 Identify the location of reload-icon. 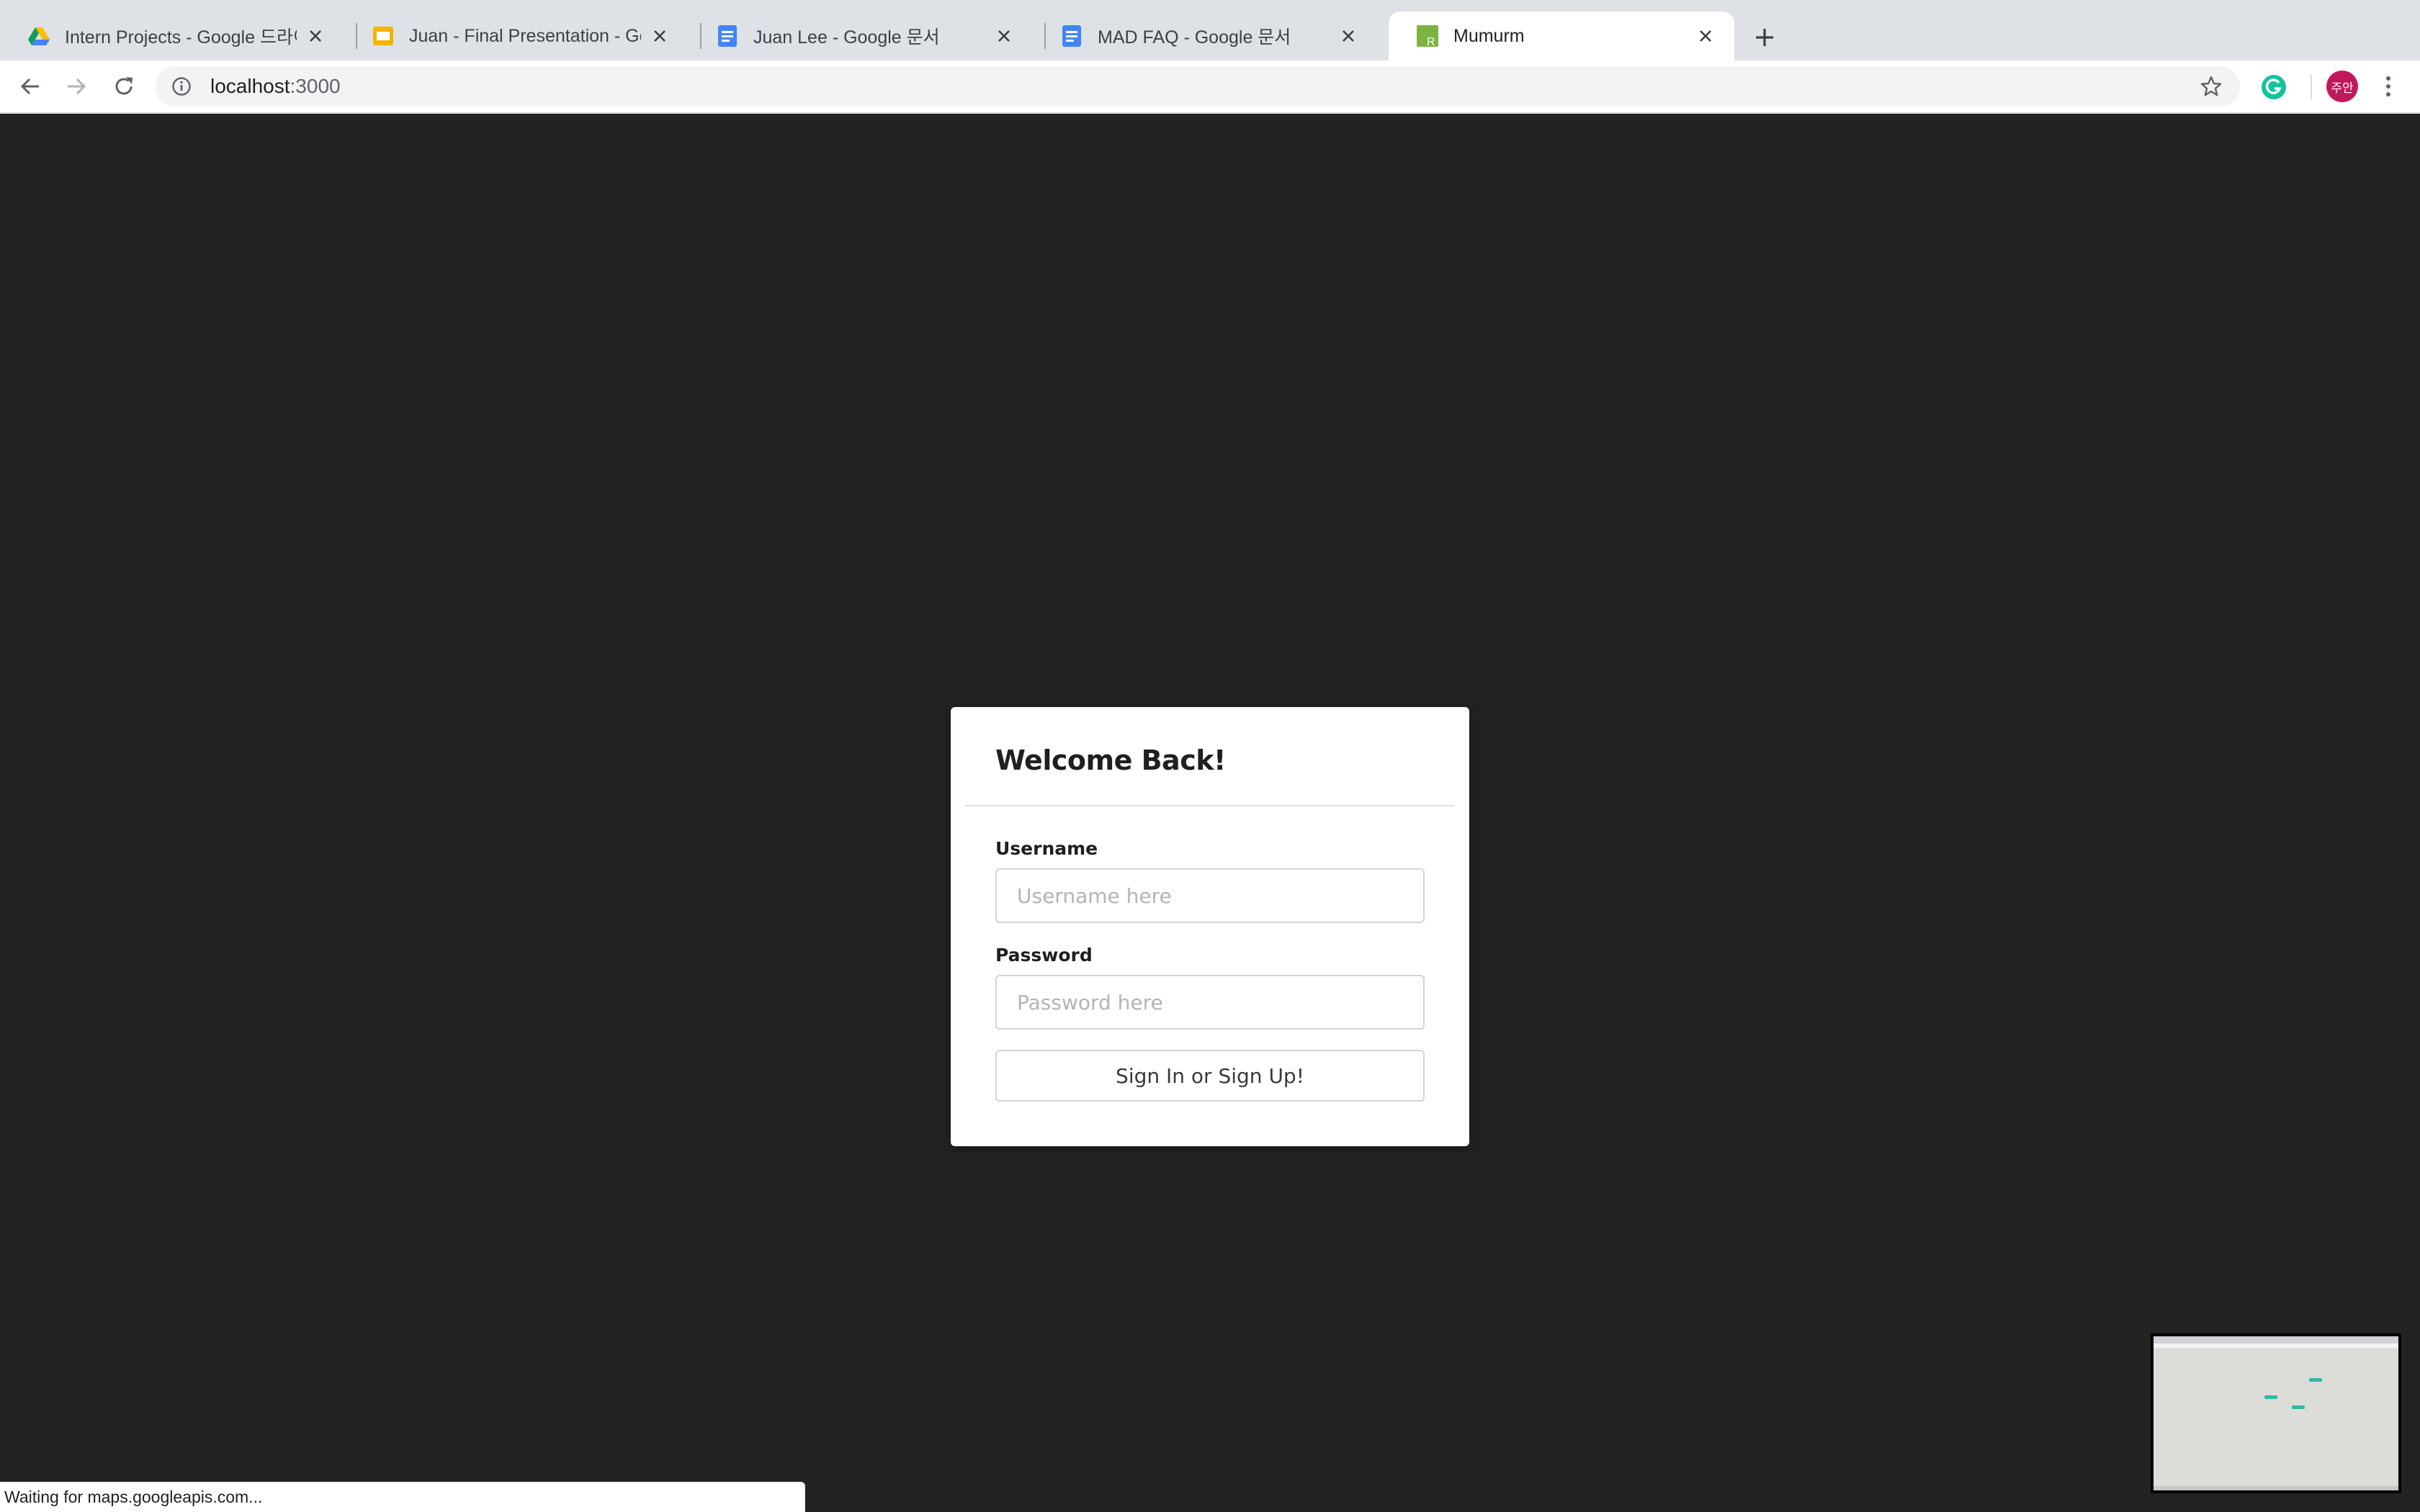
(124, 86).